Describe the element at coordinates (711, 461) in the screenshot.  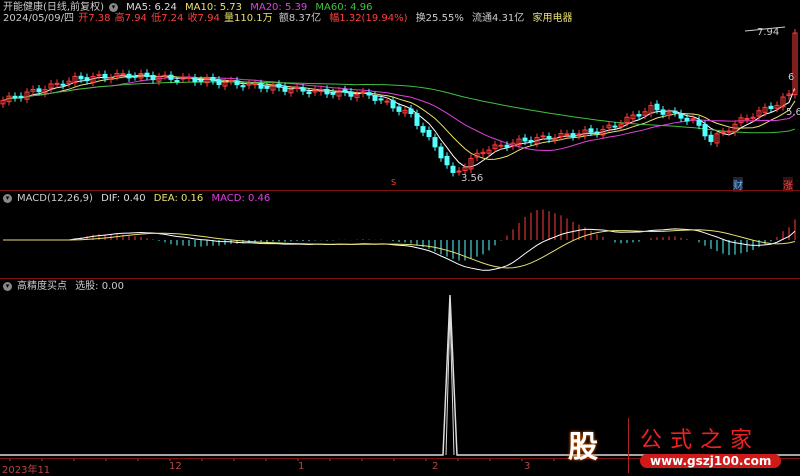
I see `site-url: www.gszj100.com` at that location.